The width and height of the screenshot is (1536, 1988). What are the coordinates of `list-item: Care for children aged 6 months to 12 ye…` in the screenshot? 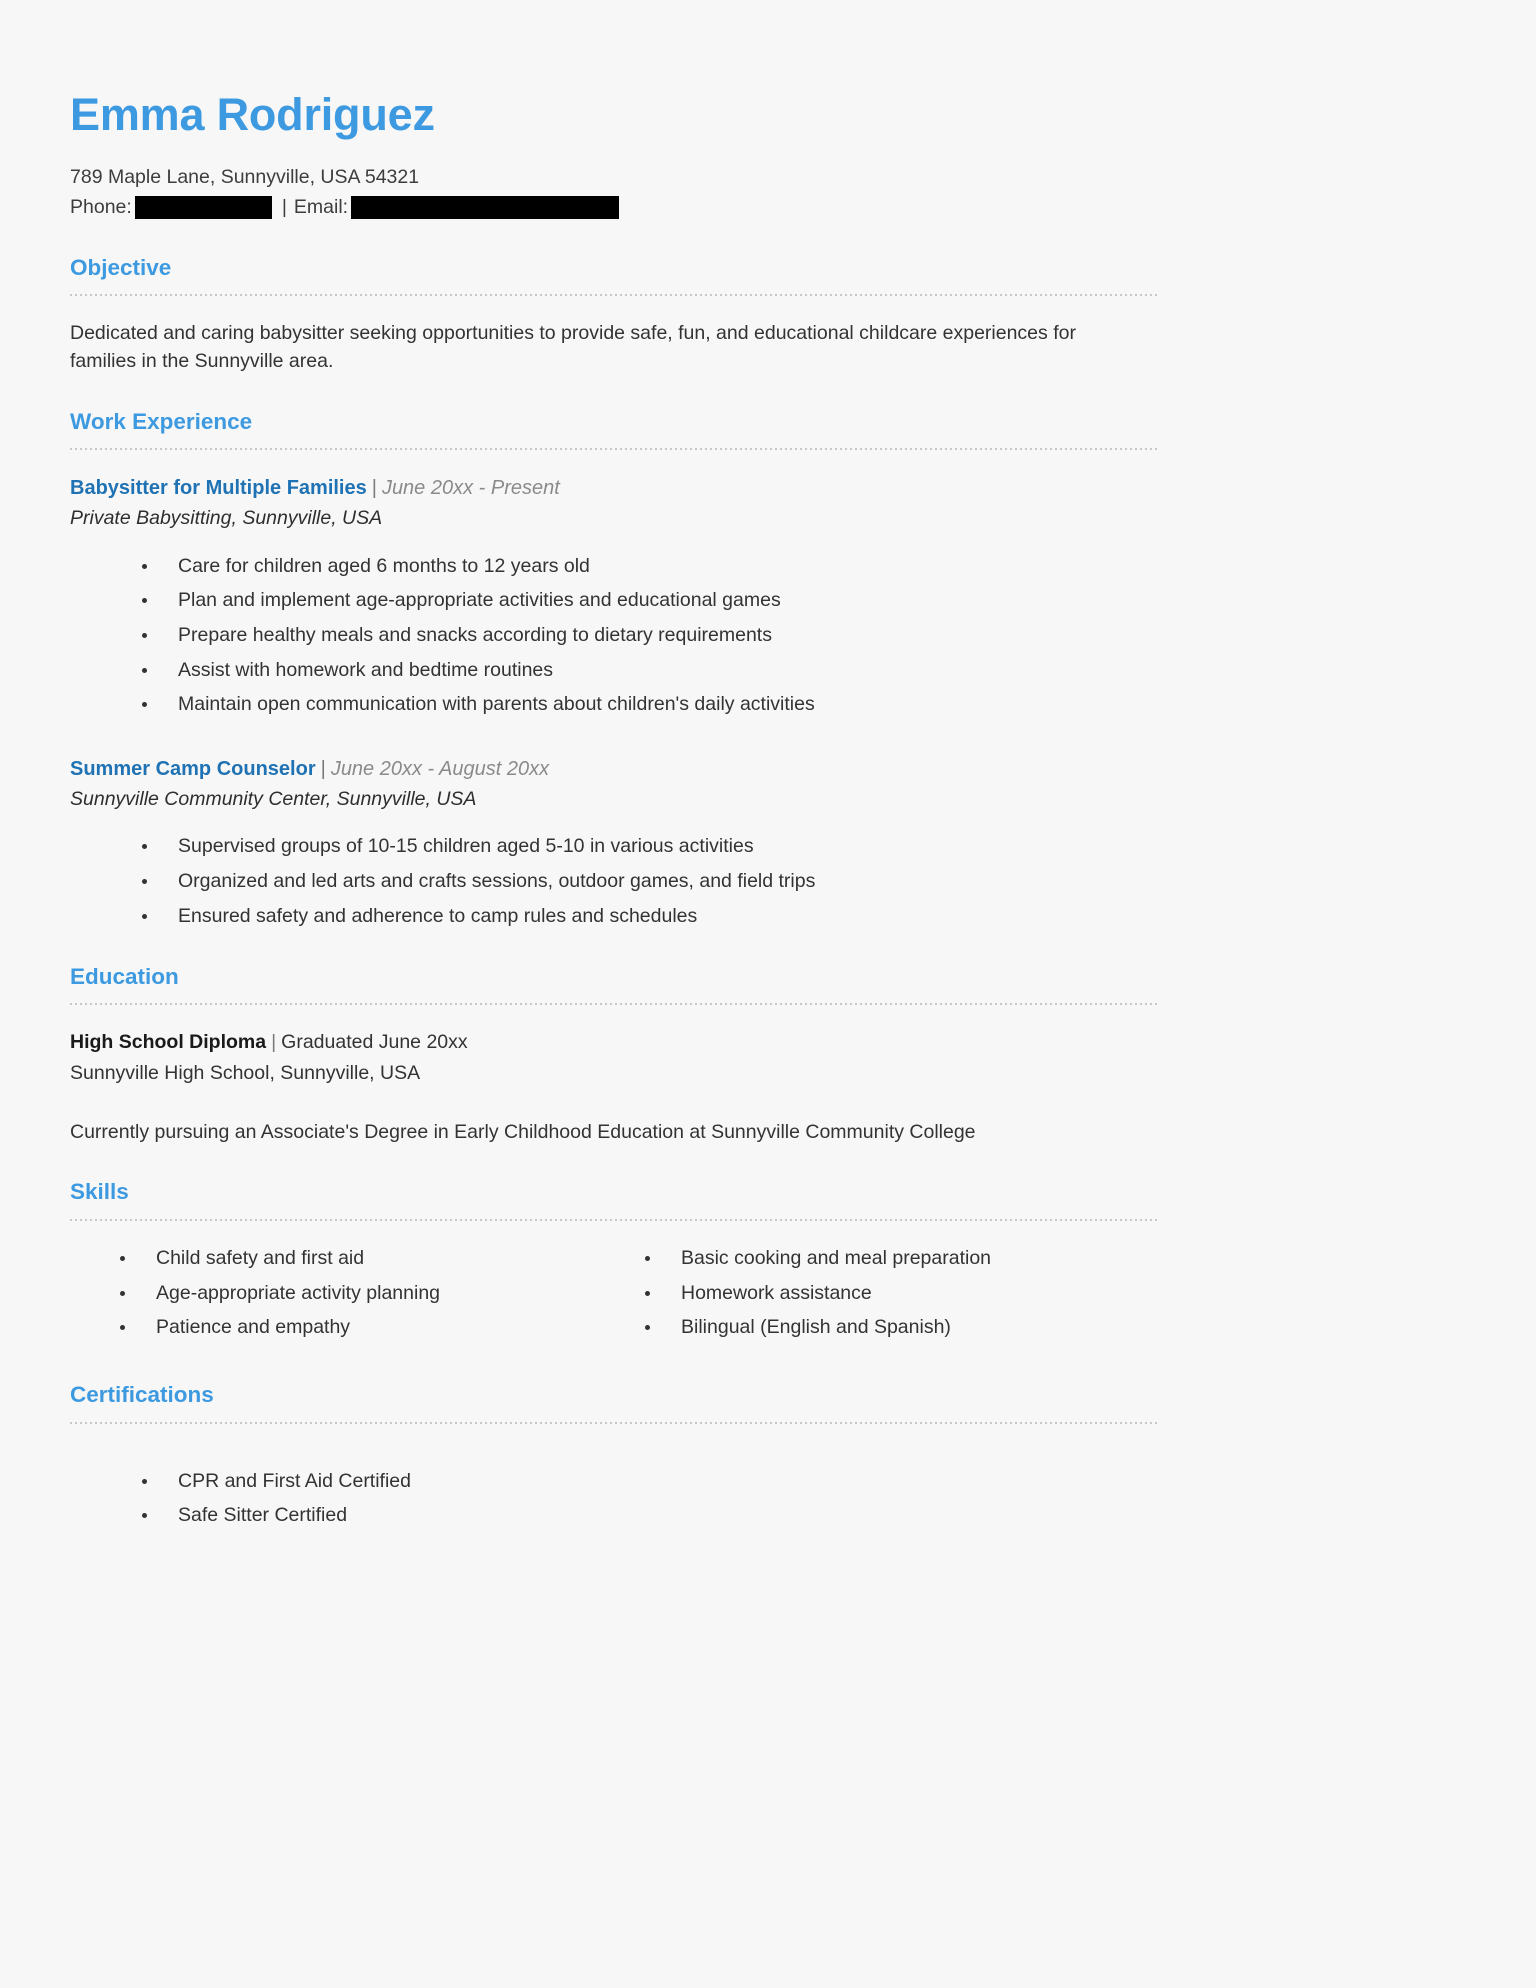 It's located at (650, 567).